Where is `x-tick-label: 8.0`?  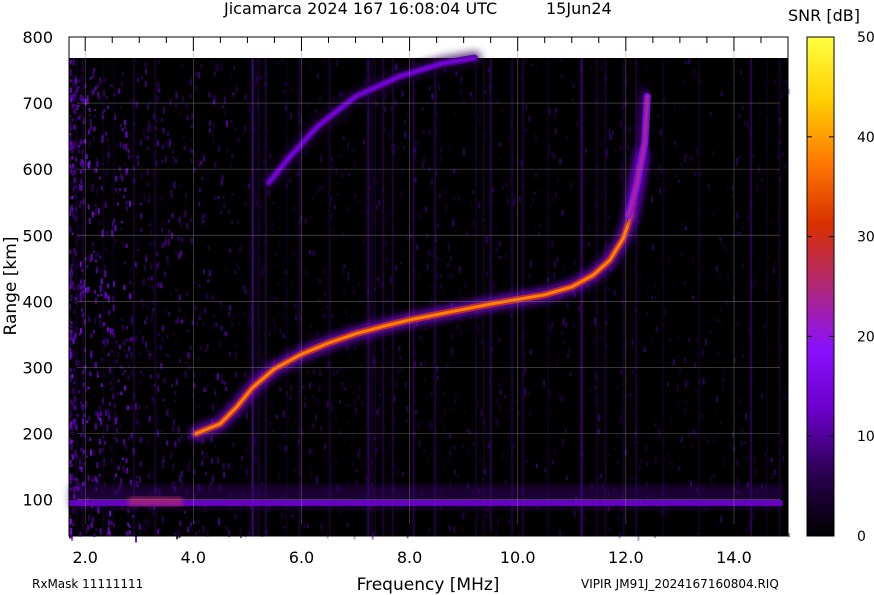 x-tick-label: 8.0 is located at coordinates (409, 557).